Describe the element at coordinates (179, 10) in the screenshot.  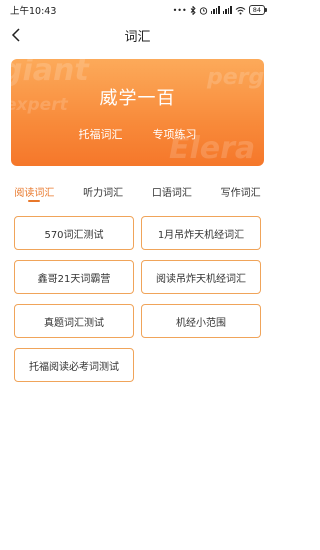
I see `notification-dots: •••` at that location.